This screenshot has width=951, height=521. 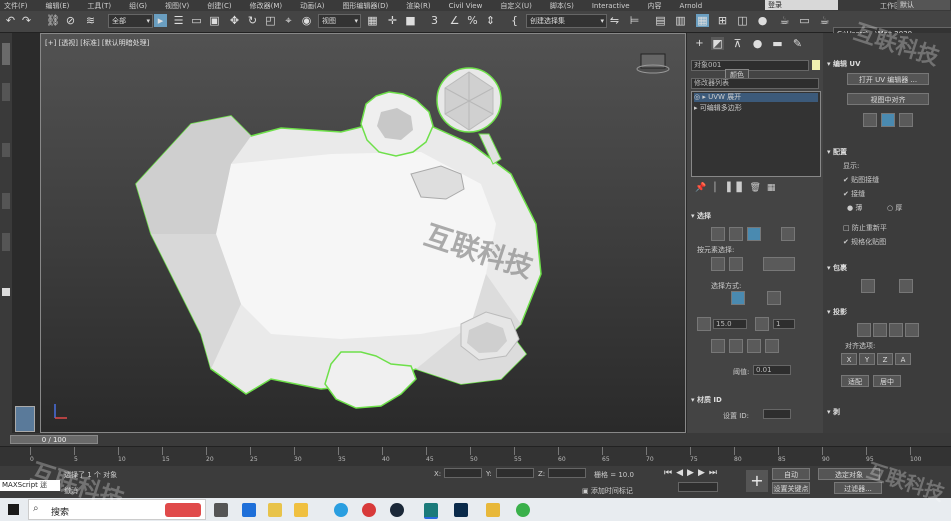 I want to click on ignore-backface-icon, so click(x=774, y=298).